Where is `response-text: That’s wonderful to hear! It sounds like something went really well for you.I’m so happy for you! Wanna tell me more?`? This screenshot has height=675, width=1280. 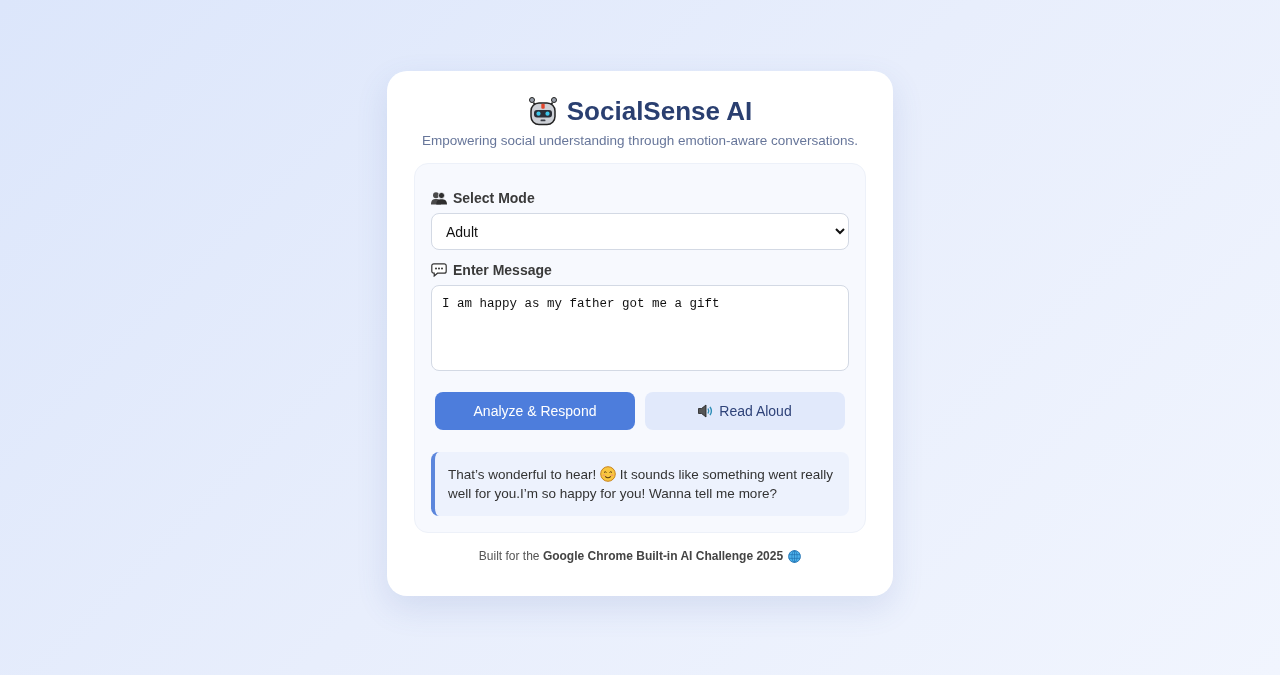
response-text: That’s wonderful to hear! It sounds like something went really well for you.I’m so happy for you! Wanna tell me more? is located at coordinates (640, 484).